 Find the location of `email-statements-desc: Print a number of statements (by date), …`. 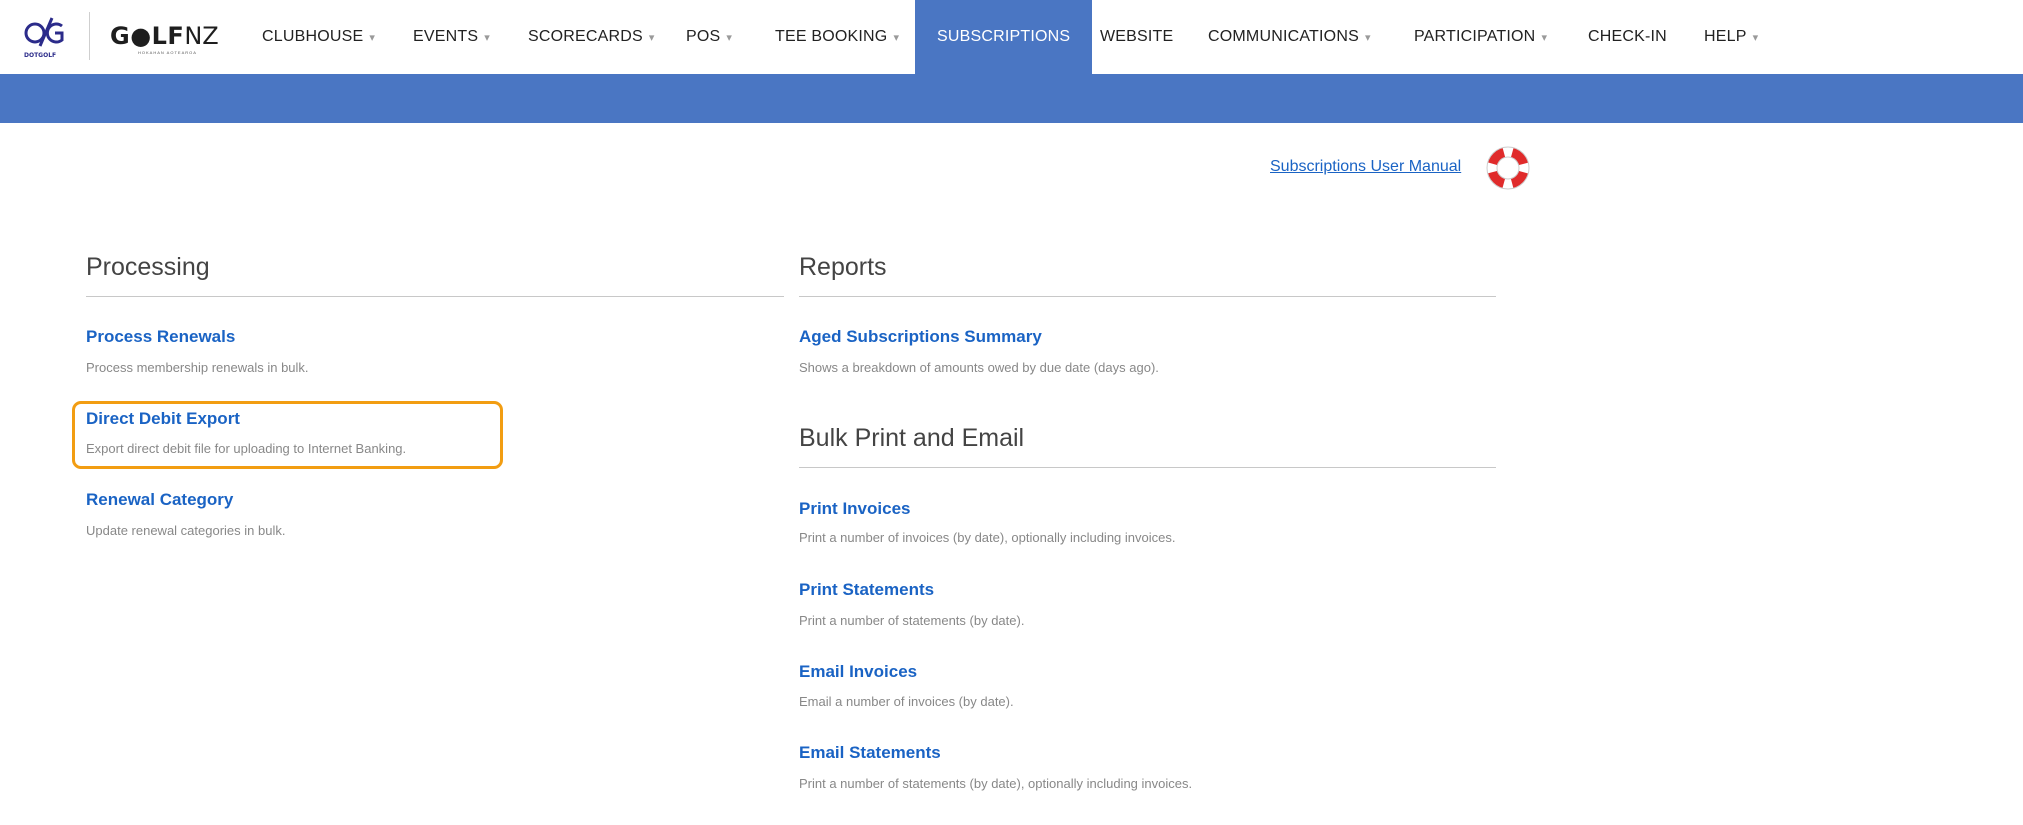

email-statements-desc: Print a number of statements (by date), … is located at coordinates (996, 783).